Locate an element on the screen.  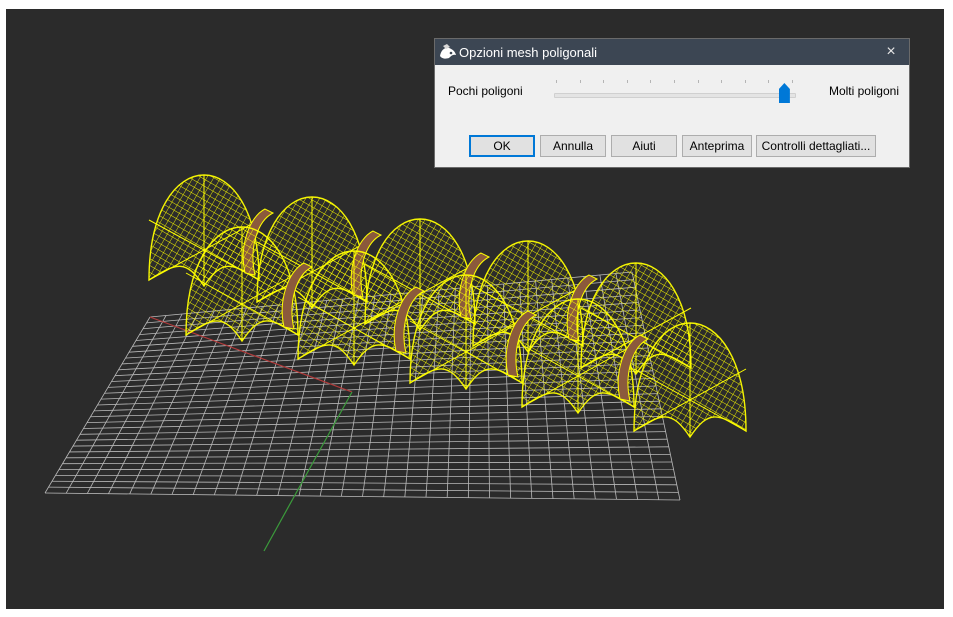
y-axis is located at coordinates (308, 471).